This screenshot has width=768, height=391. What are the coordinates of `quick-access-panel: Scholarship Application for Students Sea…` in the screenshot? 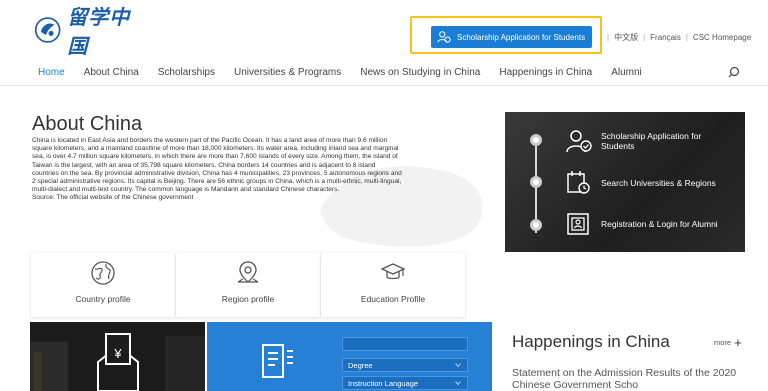 It's located at (625, 182).